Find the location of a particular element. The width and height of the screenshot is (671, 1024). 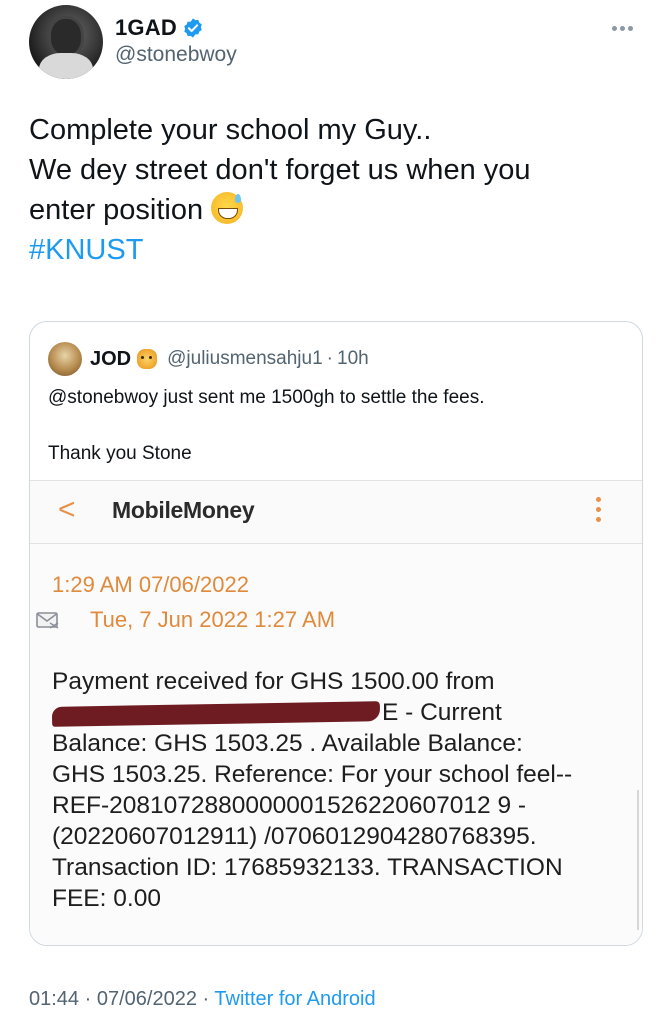

sms-scrollbar is located at coordinates (638, 860).